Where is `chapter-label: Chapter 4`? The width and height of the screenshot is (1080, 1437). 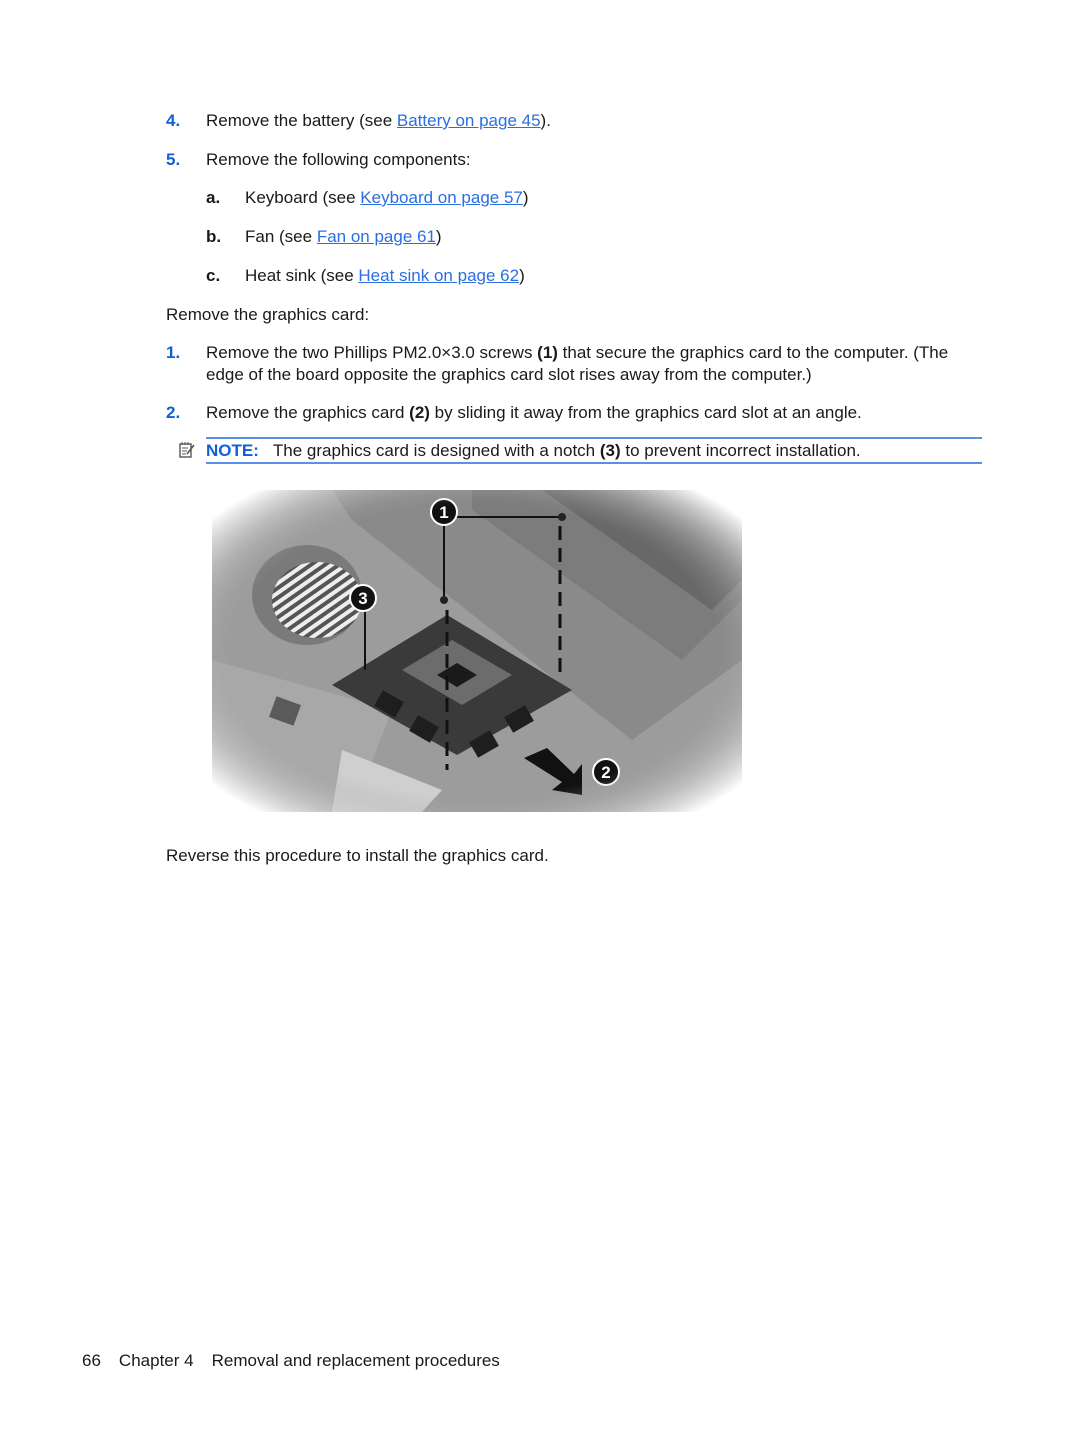 chapter-label: Chapter 4 is located at coordinates (156, 1360).